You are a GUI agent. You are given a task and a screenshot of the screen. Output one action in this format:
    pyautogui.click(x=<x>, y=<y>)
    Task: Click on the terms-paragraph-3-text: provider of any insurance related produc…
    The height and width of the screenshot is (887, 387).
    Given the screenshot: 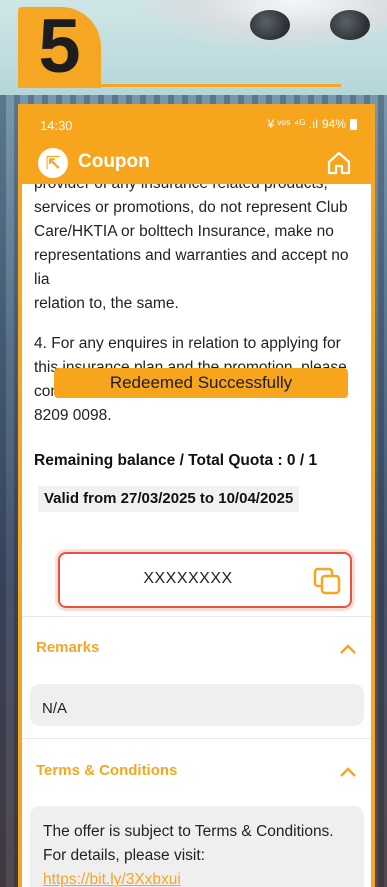 What is the action you would take?
    pyautogui.click(x=191, y=236)
    